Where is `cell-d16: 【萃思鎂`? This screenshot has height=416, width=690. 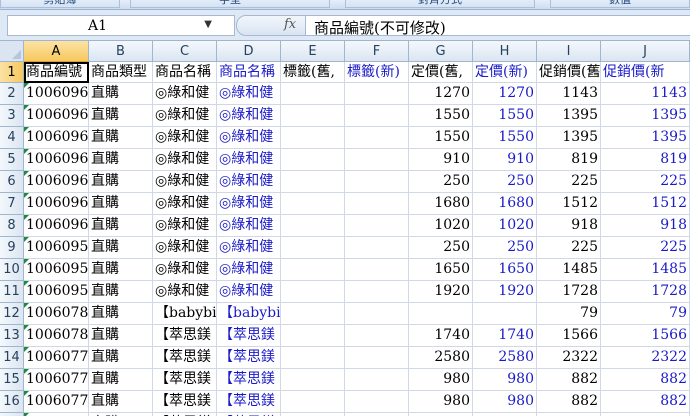
cell-d16: 【萃思鎂 is located at coordinates (249, 402).